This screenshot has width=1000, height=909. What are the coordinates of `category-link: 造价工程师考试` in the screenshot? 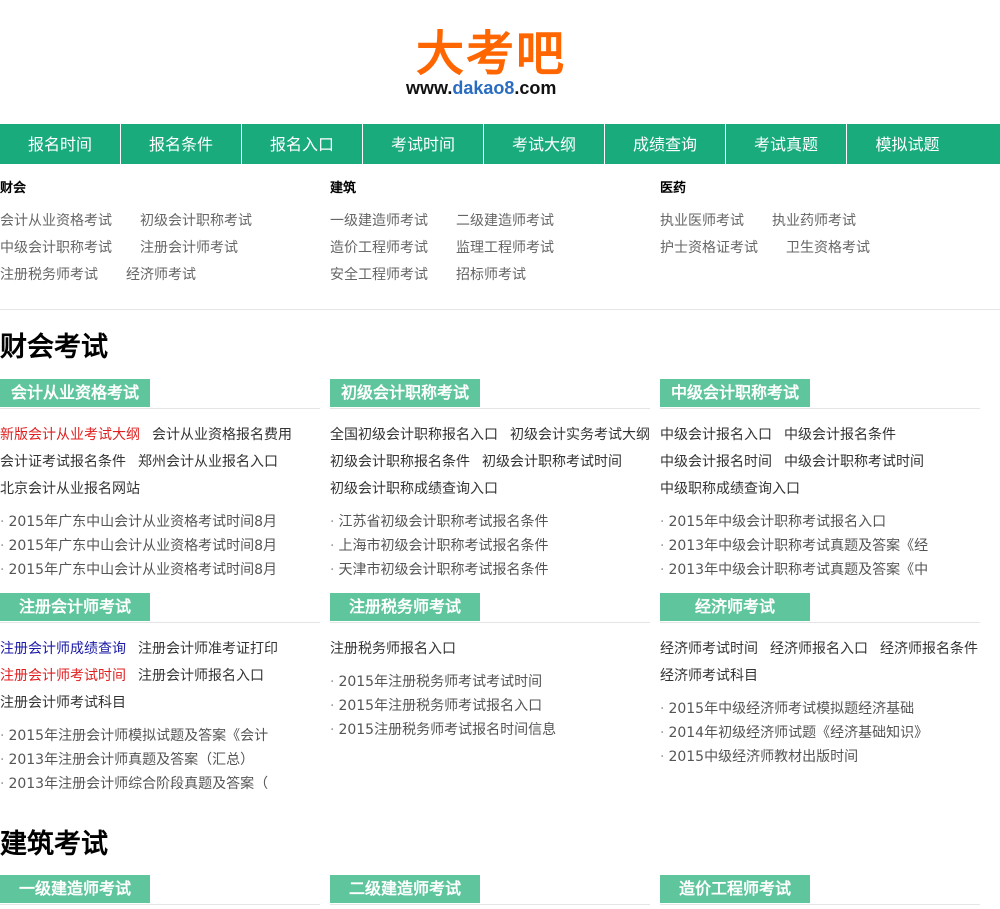 It's located at (379, 248).